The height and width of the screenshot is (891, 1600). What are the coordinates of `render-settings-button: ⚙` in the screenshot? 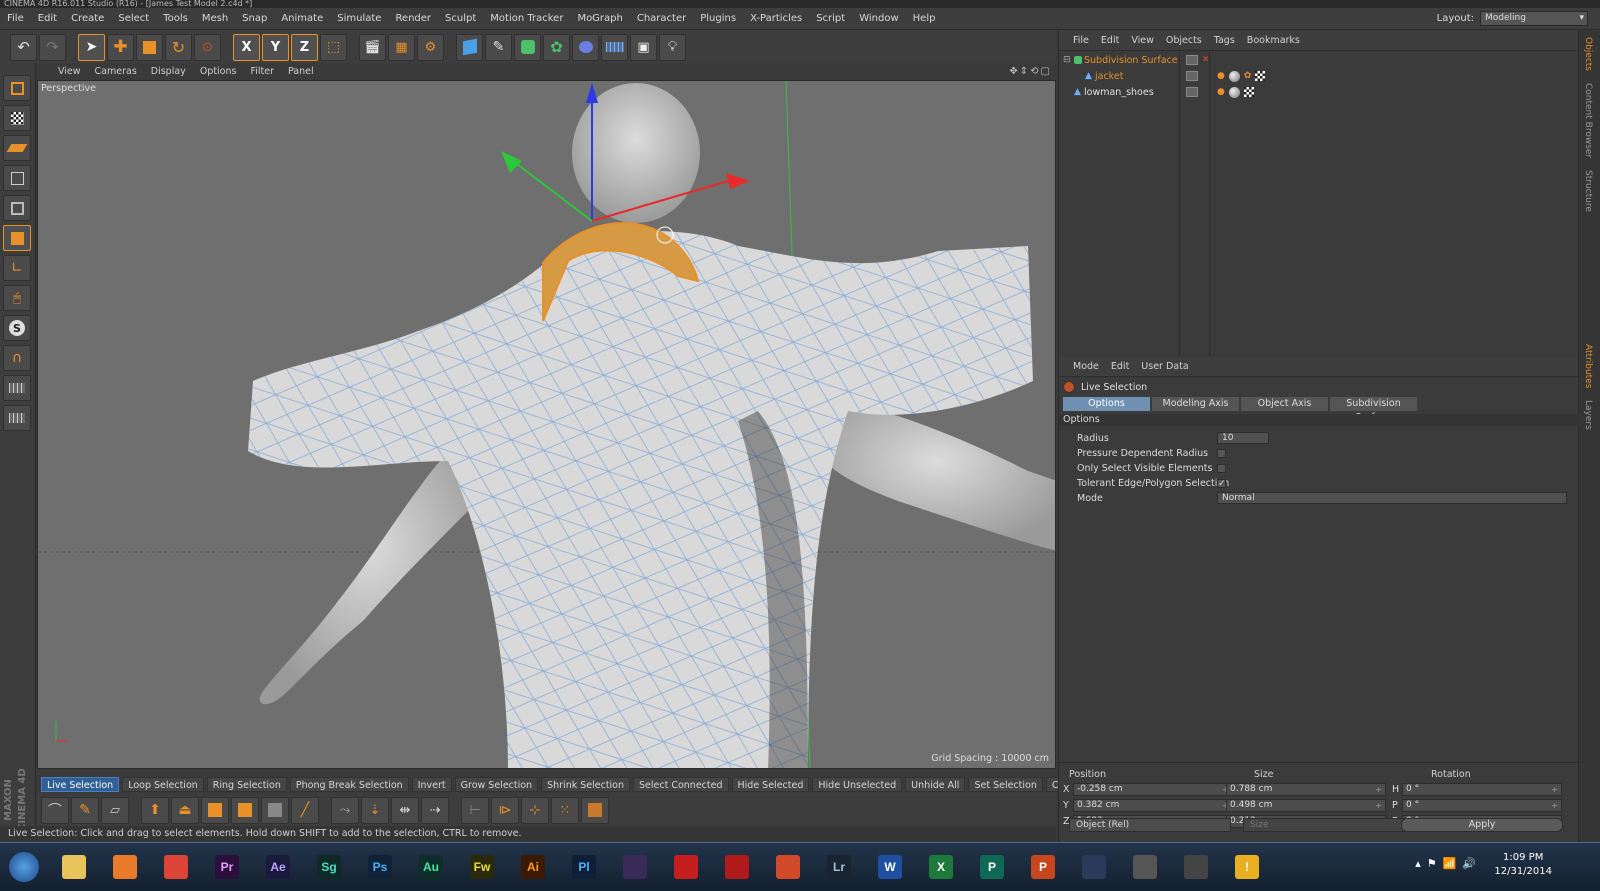 It's located at (430, 47).